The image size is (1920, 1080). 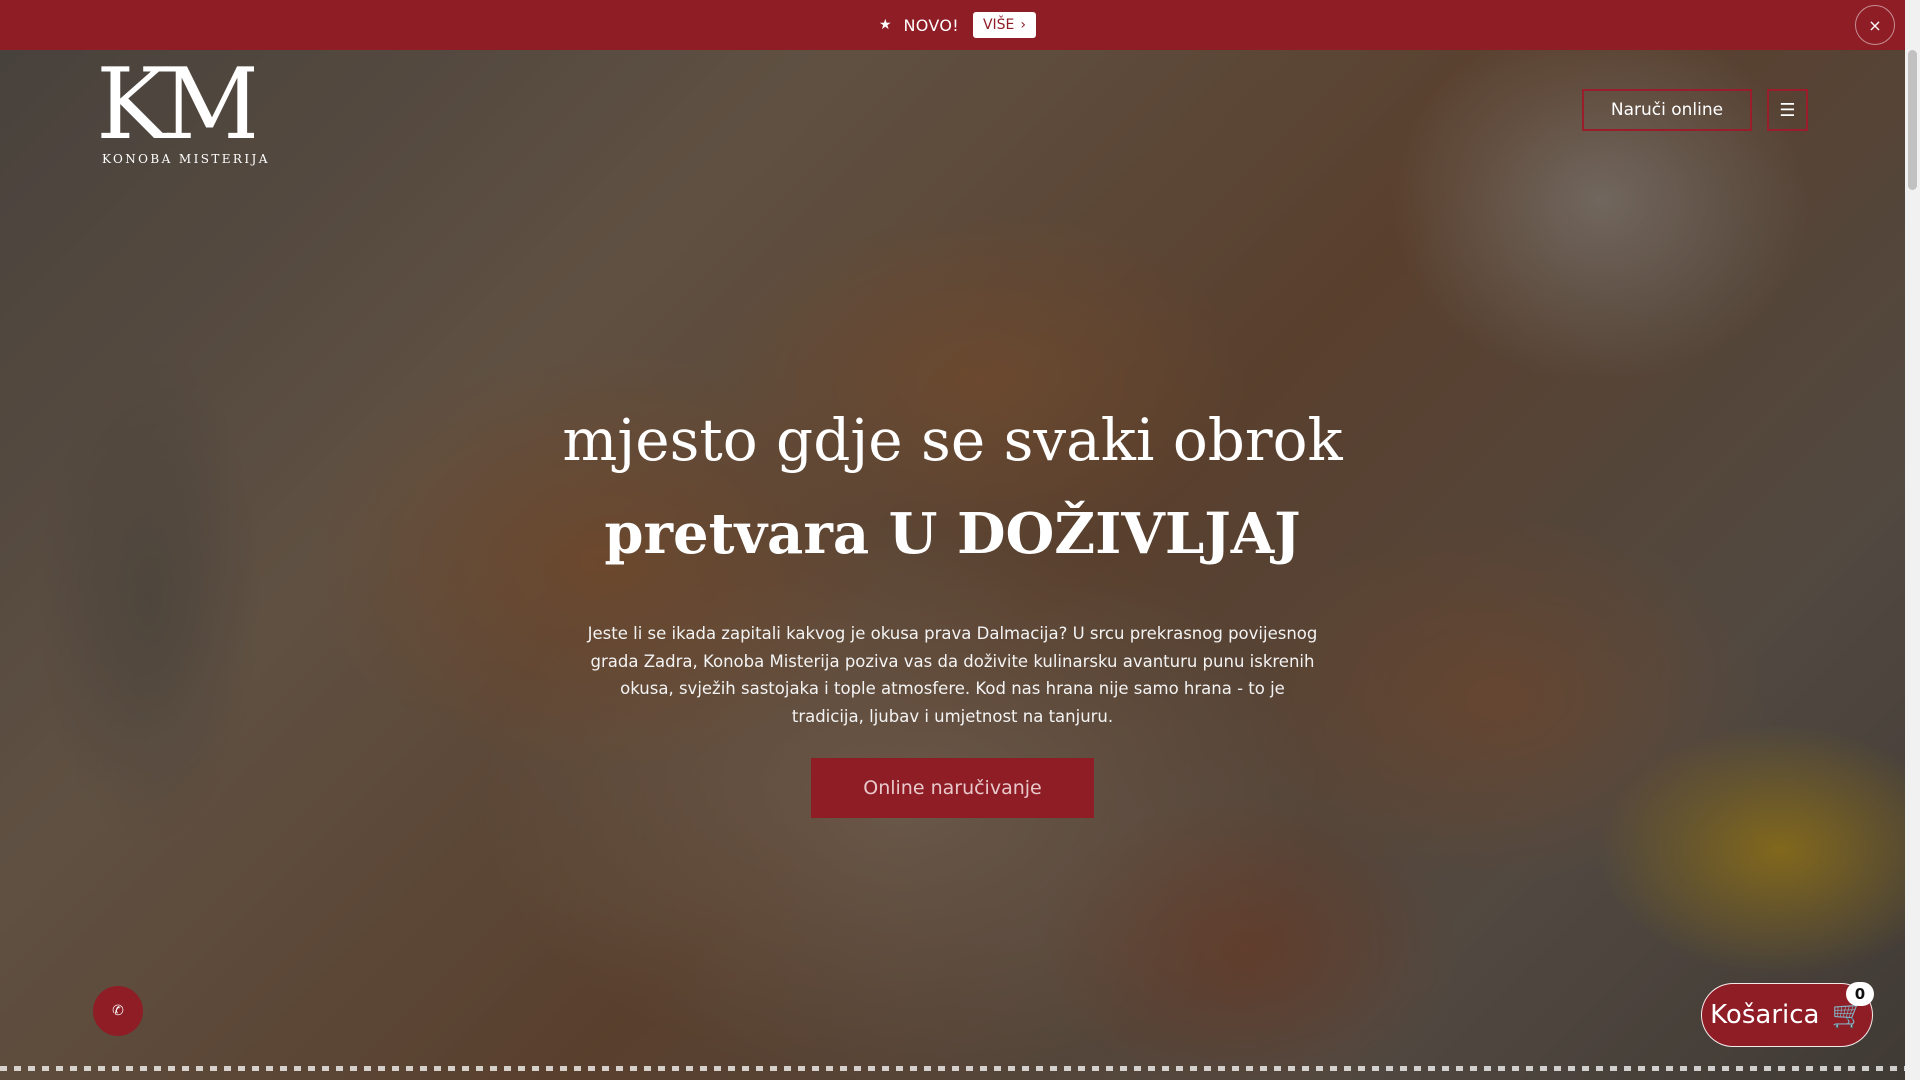 What do you see at coordinates (1875, 25) in the screenshot?
I see `close-announcement-button: ×` at bounding box center [1875, 25].